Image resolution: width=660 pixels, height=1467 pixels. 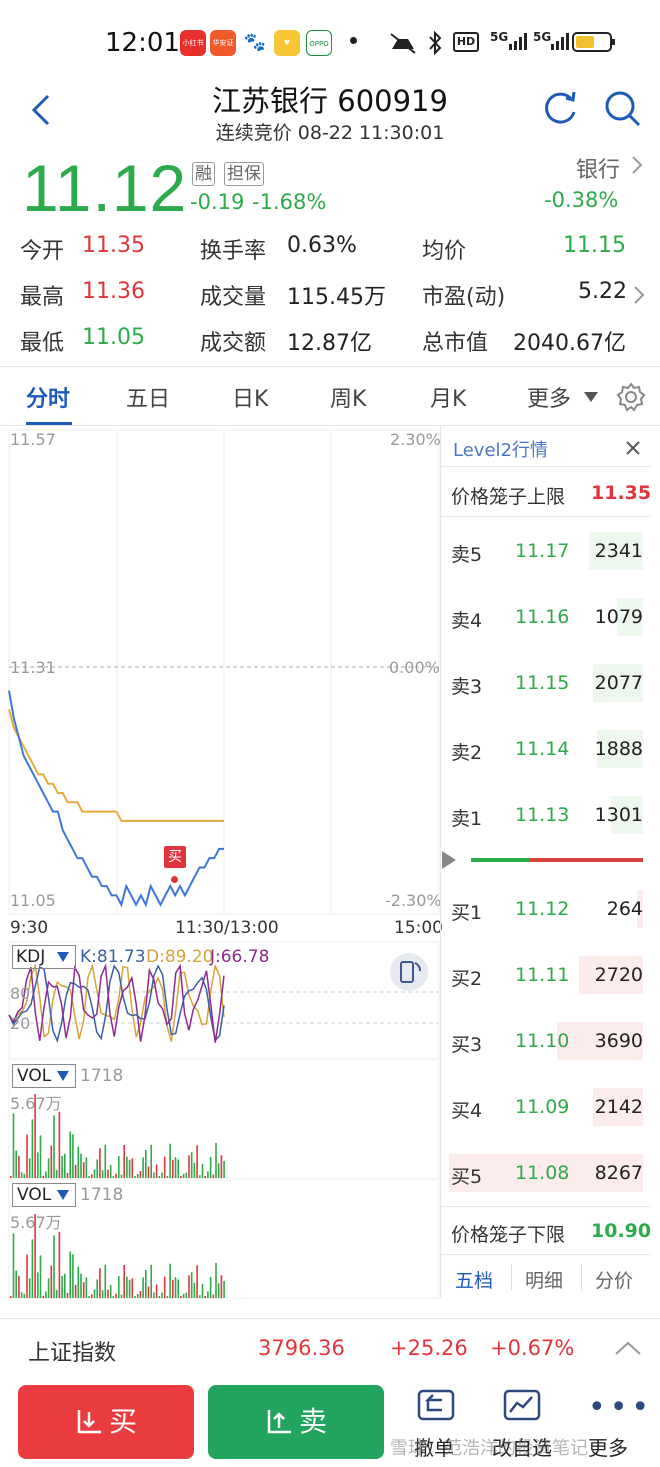 What do you see at coordinates (330, 1348) in the screenshot?
I see `index-bar: 上证指数 3796.36 +25.26 +0.67%` at bounding box center [330, 1348].